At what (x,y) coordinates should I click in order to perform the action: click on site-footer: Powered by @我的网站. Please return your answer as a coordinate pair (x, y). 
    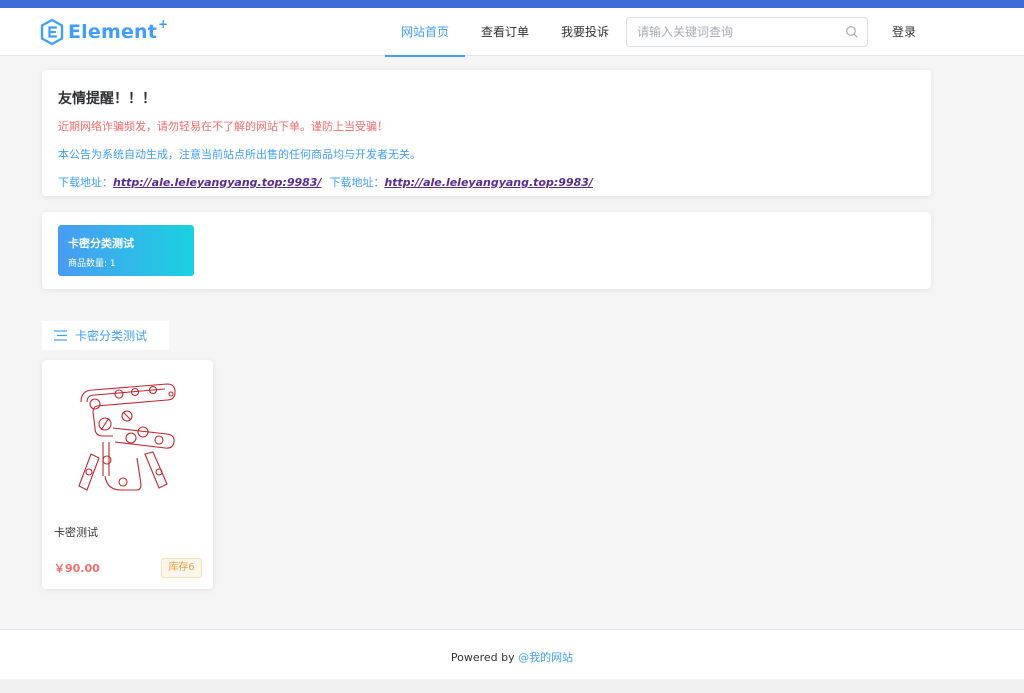
    Looking at the image, I should click on (512, 654).